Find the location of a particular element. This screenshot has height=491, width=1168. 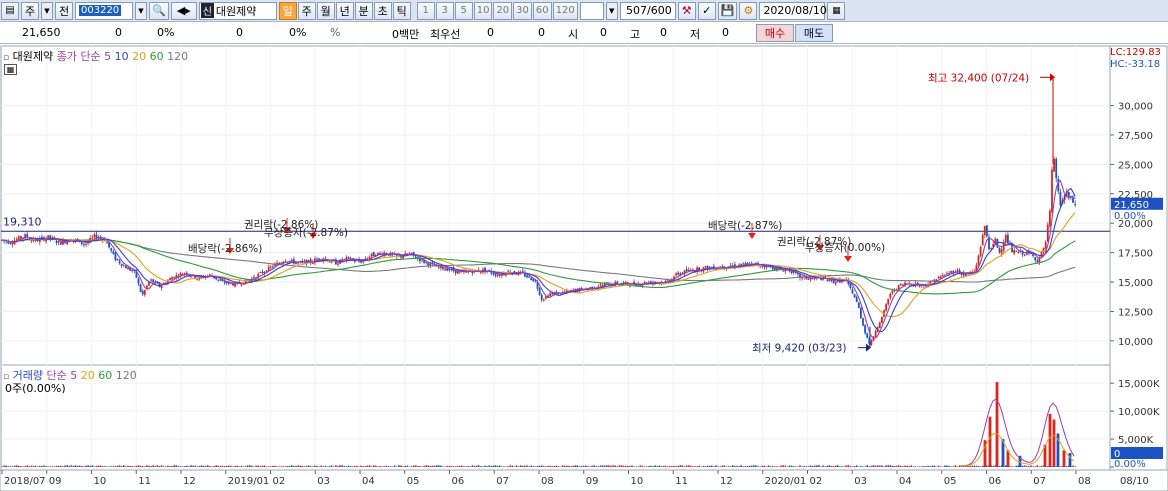

time-tick-label: 02 is located at coordinates (279, 481).